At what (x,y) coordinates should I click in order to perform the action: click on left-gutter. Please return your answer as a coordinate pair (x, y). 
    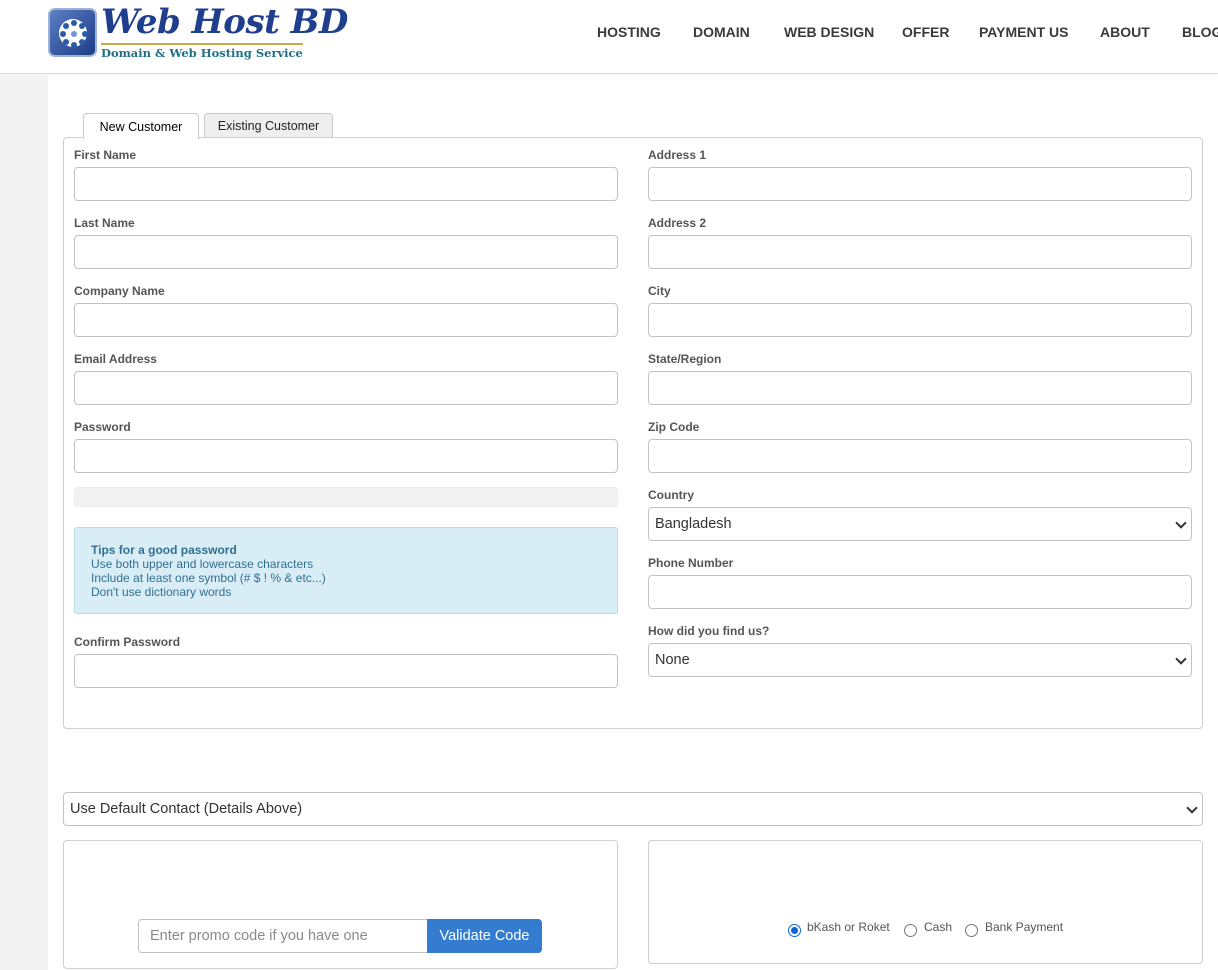
    Looking at the image, I should click on (24, 522).